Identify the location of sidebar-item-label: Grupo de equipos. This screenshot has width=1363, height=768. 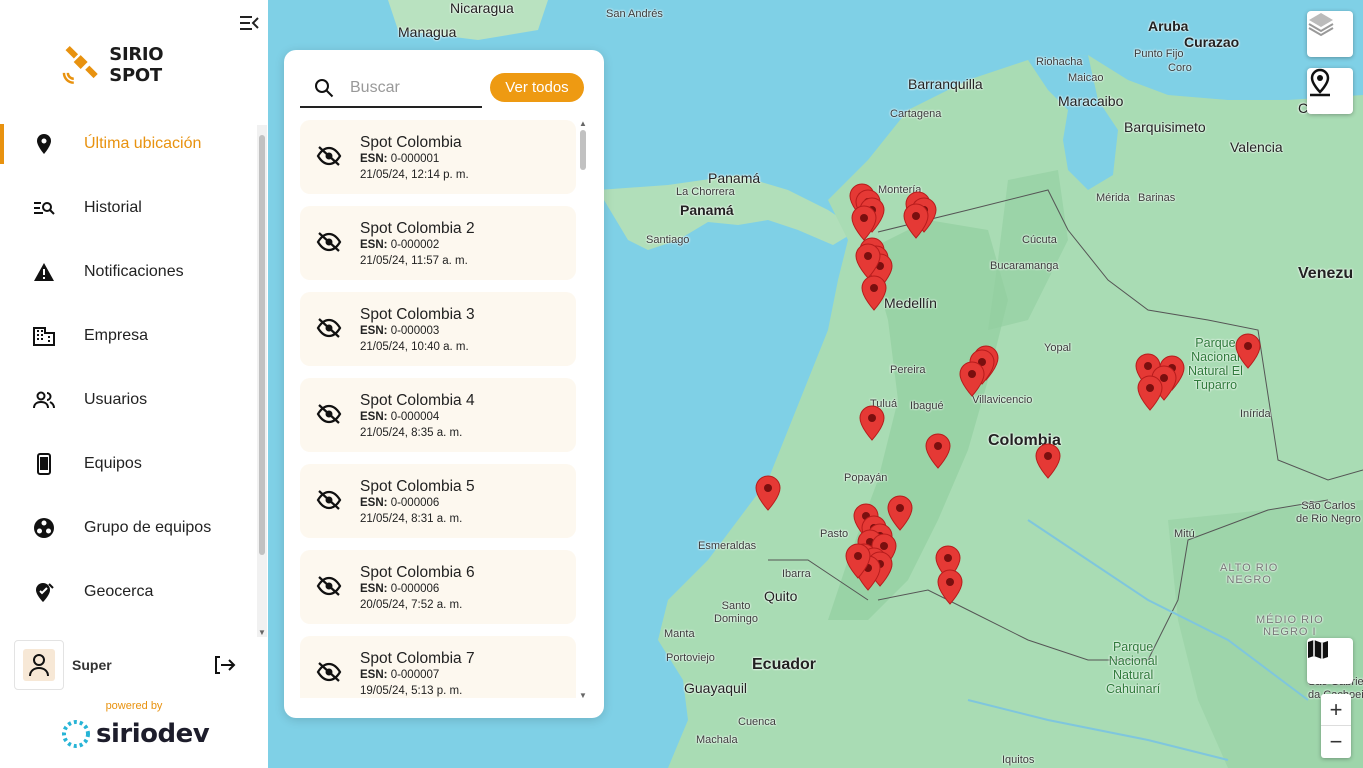
(148, 527).